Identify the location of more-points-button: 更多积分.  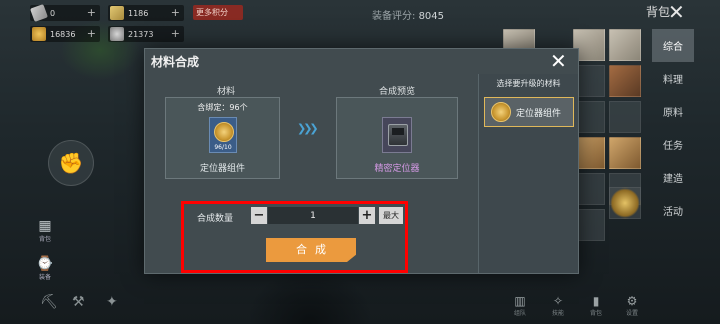
(218, 12).